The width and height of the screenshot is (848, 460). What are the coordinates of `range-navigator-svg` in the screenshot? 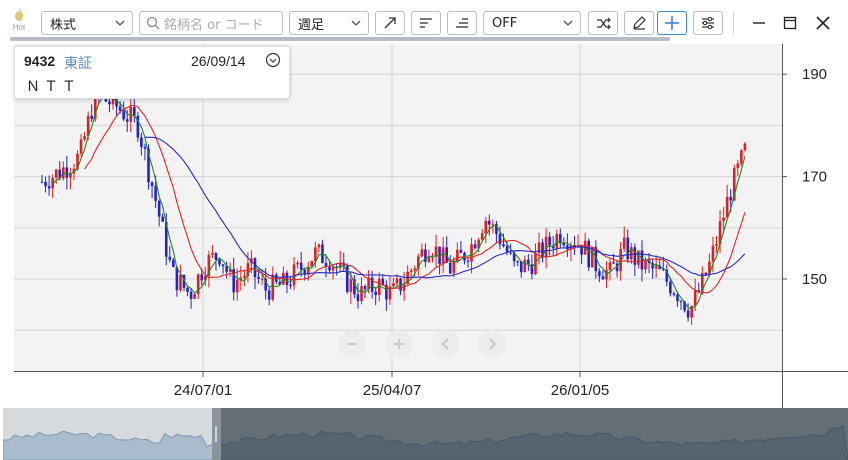 It's located at (425, 434).